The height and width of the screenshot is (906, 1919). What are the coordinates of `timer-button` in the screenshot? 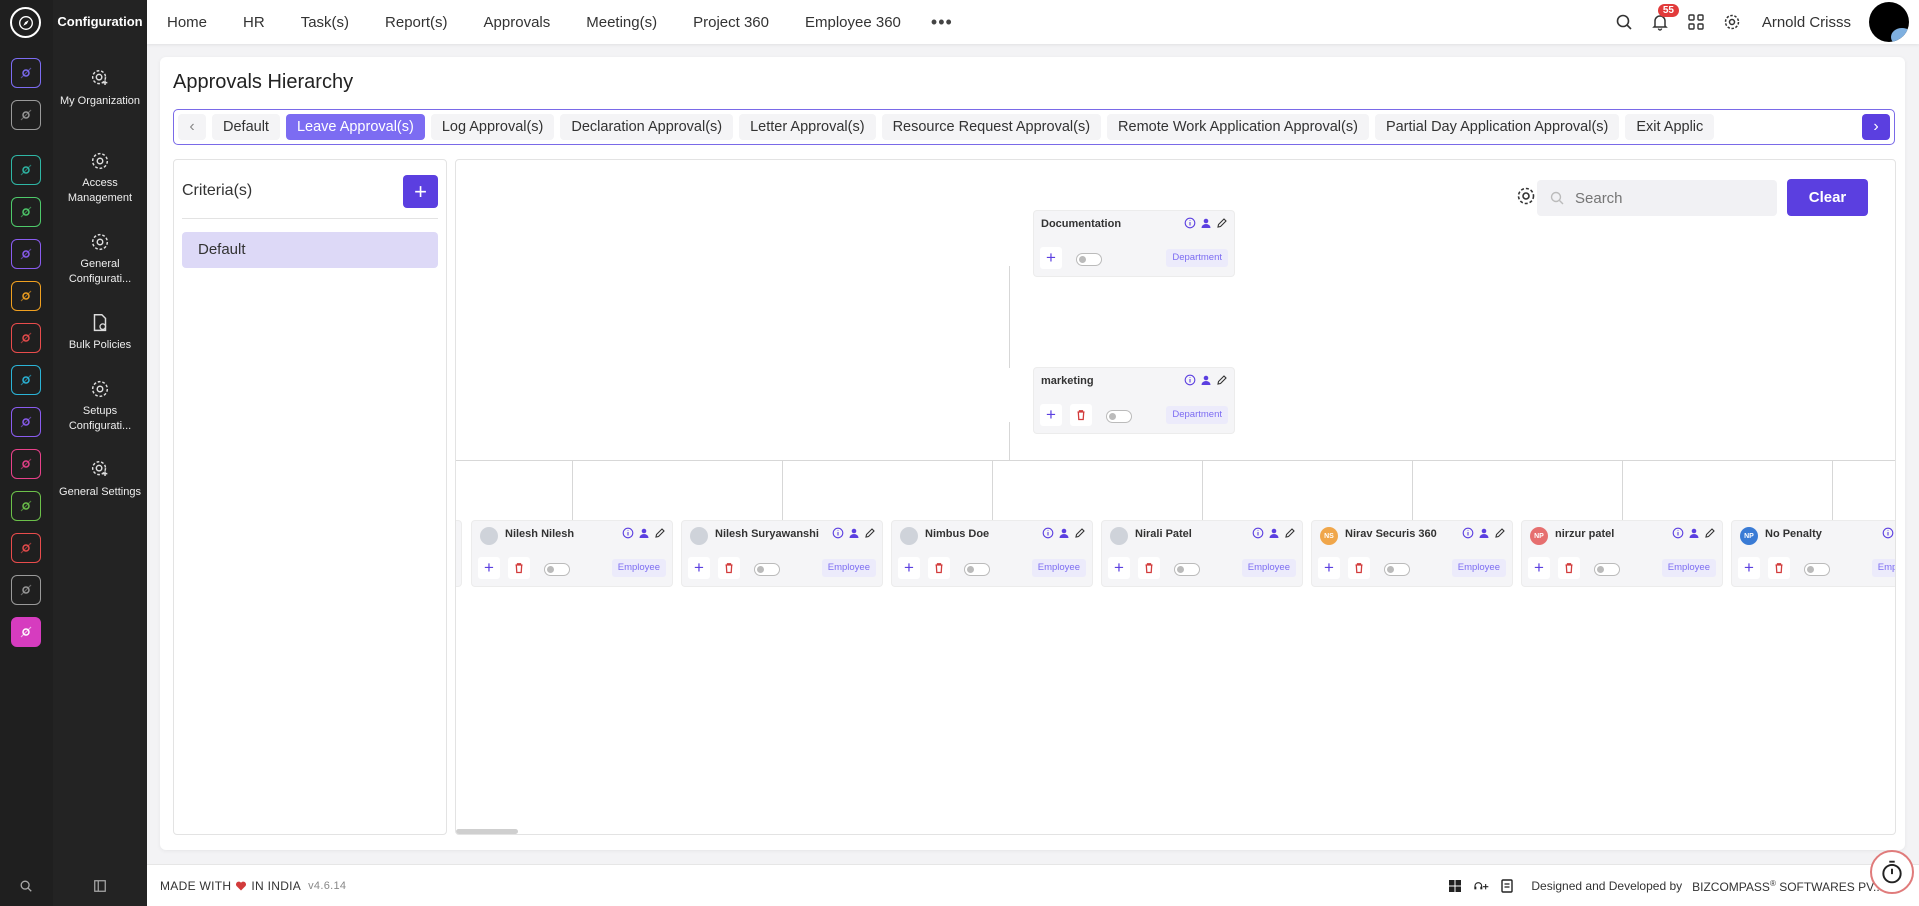 It's located at (1892, 872).